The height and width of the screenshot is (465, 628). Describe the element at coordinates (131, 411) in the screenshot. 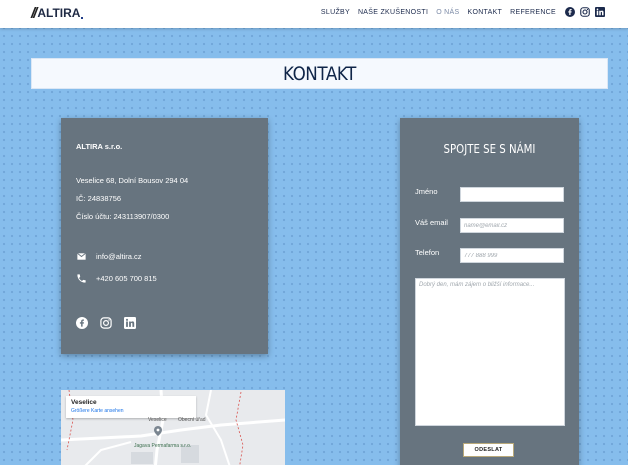

I see `larger-map-link: Größere Karte ansehen` at that location.